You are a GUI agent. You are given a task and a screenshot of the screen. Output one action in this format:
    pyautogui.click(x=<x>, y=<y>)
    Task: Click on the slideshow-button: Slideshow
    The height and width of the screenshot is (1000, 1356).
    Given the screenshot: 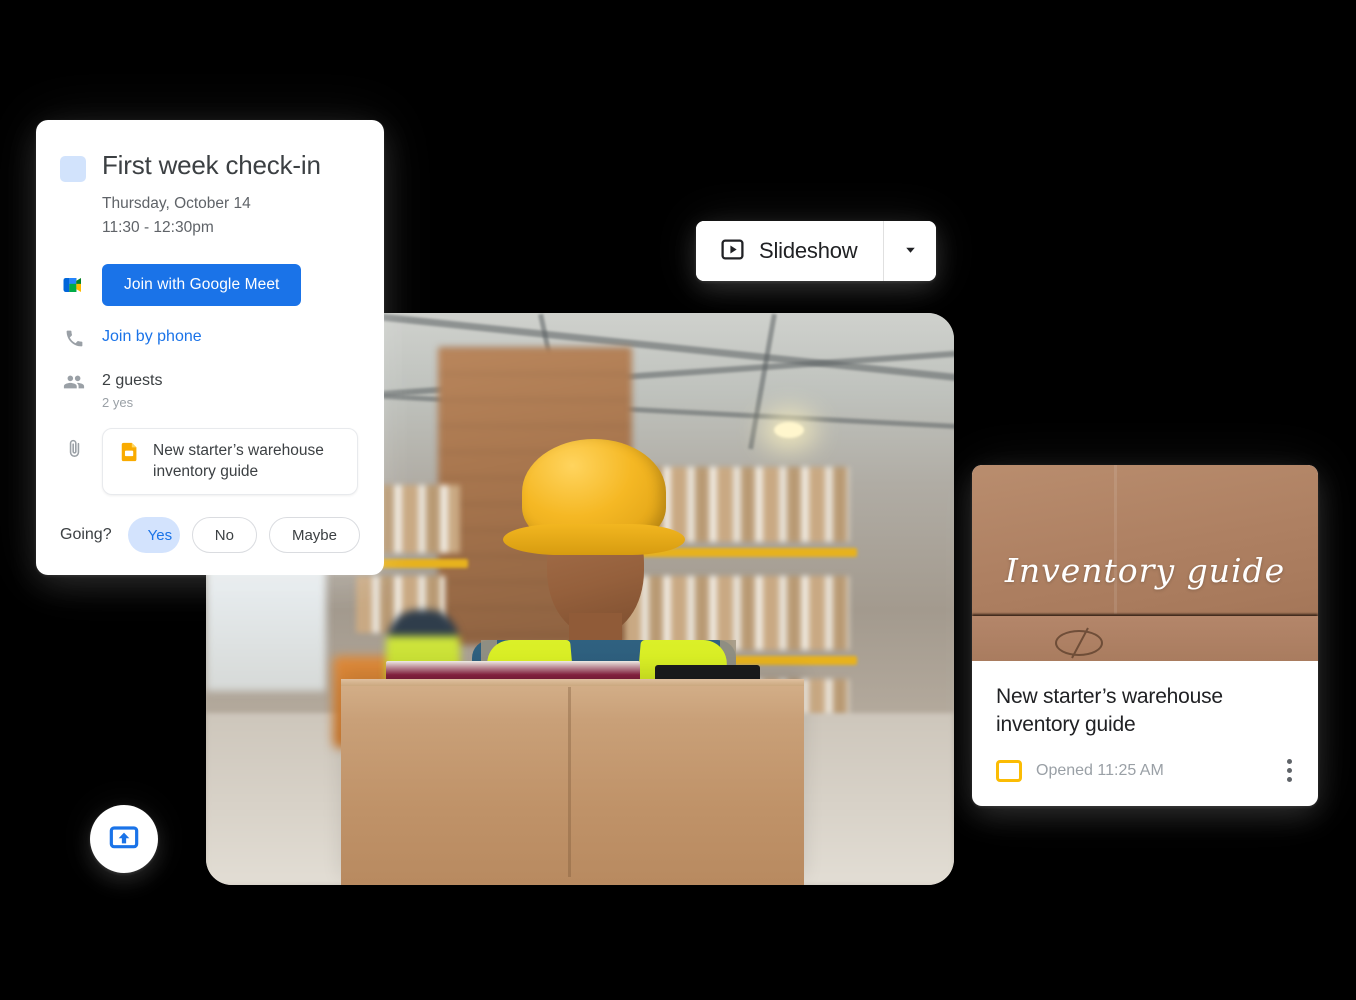 What is the action you would take?
    pyautogui.click(x=790, y=251)
    